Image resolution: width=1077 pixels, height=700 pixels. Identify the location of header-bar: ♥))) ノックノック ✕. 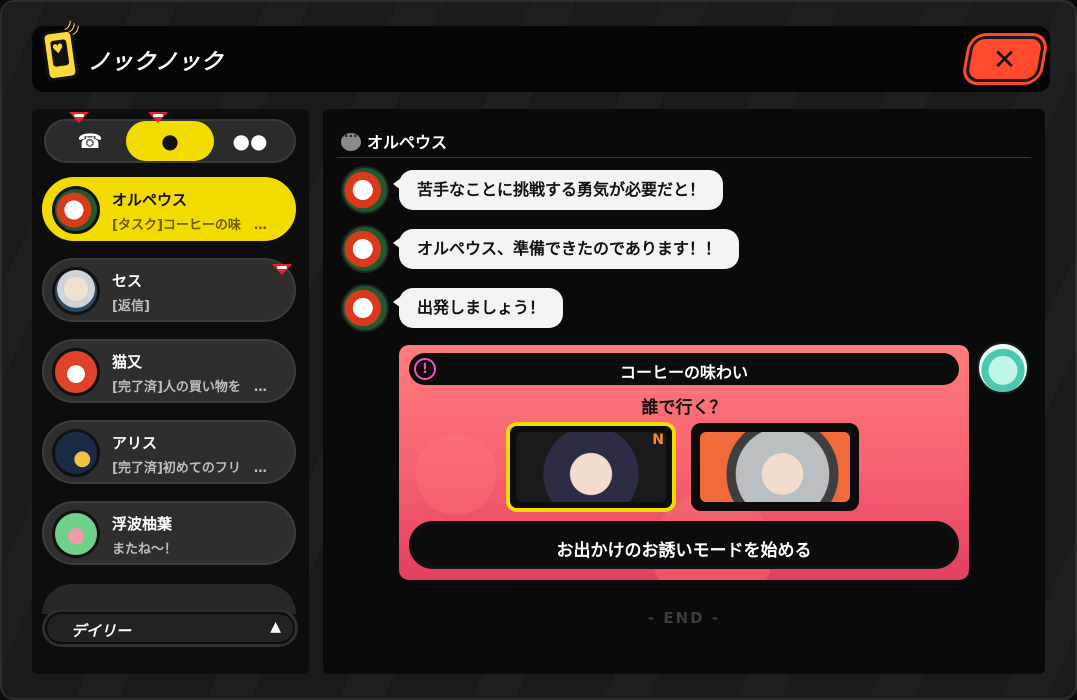
(541, 55).